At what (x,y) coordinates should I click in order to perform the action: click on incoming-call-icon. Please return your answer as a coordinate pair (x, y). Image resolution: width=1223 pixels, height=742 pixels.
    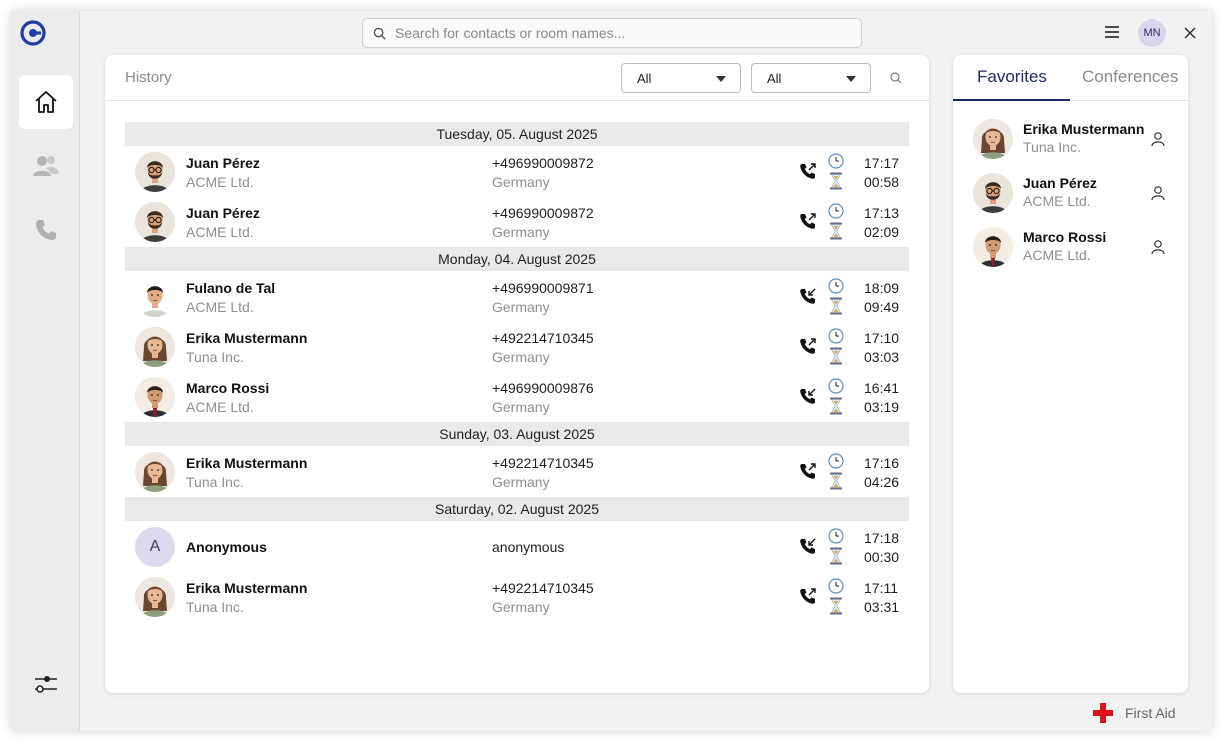
    Looking at the image, I should click on (808, 396).